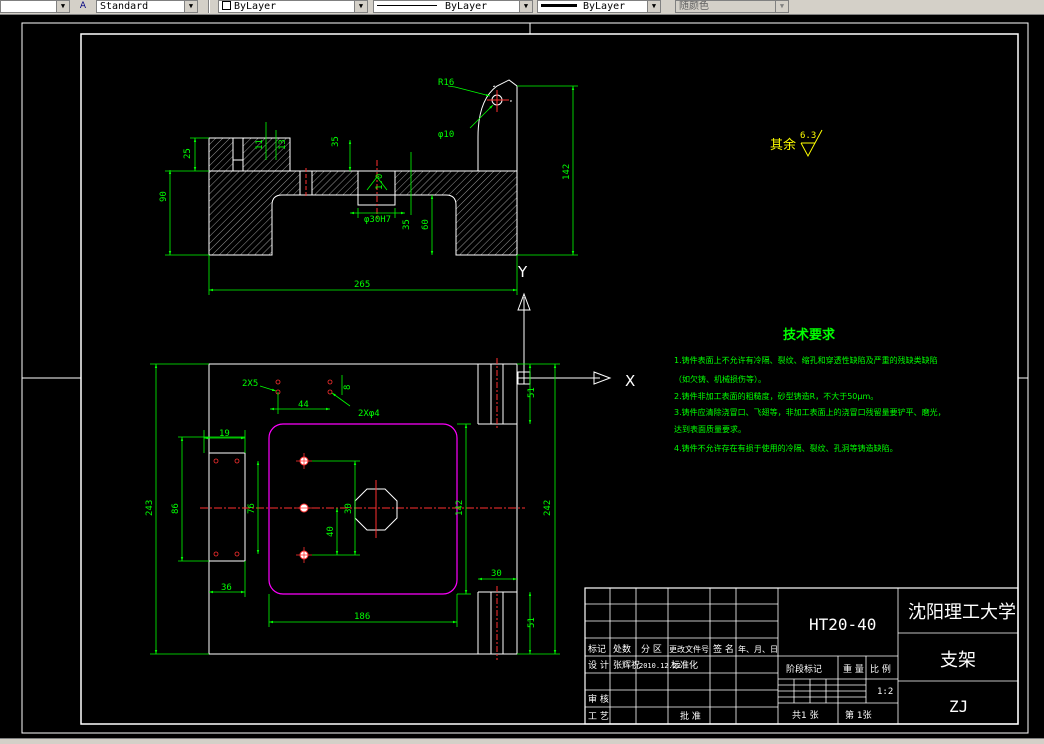 The height and width of the screenshot is (744, 1044). What do you see at coordinates (710, 429) in the screenshot?
I see `tech-line-5: 达到表面质量要求。` at bounding box center [710, 429].